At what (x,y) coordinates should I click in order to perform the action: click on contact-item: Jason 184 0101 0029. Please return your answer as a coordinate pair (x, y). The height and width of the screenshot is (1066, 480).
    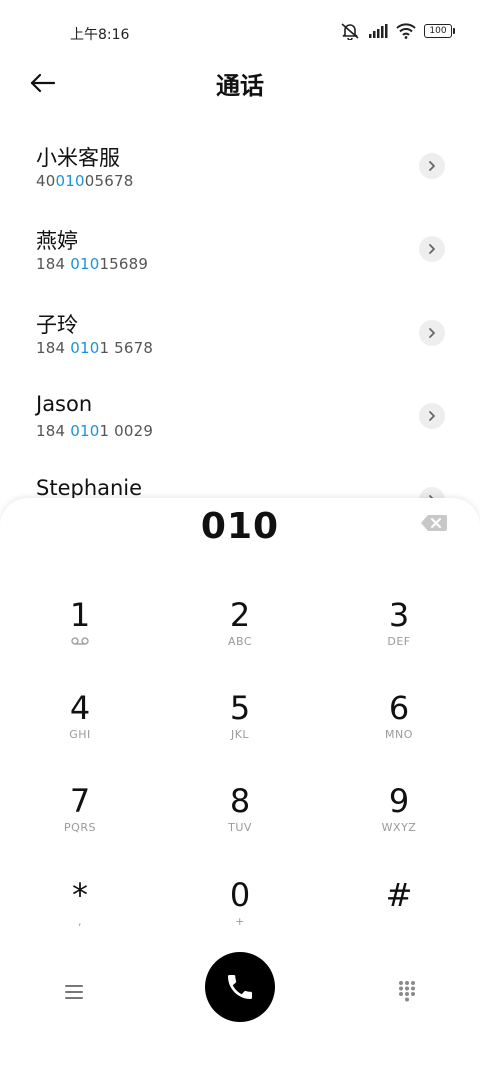
    Looking at the image, I should click on (240, 414).